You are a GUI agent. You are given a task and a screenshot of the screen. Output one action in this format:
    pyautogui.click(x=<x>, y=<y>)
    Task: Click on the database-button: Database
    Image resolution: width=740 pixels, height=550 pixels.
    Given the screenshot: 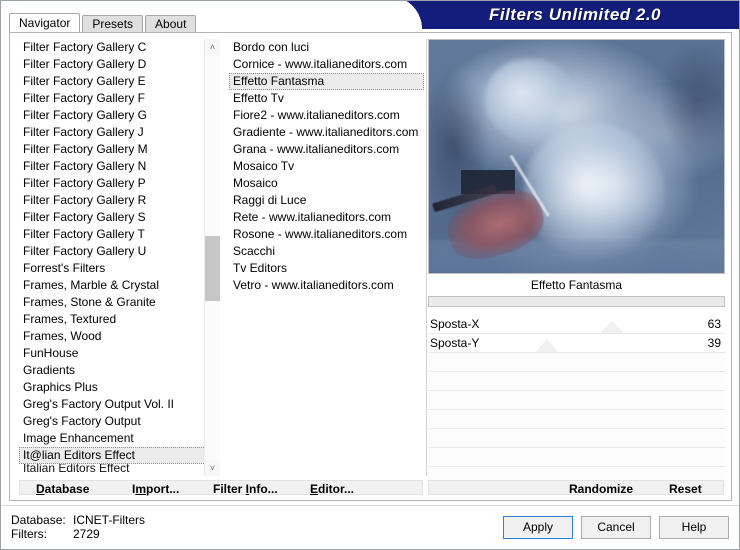 What is the action you would take?
    pyautogui.click(x=62, y=488)
    